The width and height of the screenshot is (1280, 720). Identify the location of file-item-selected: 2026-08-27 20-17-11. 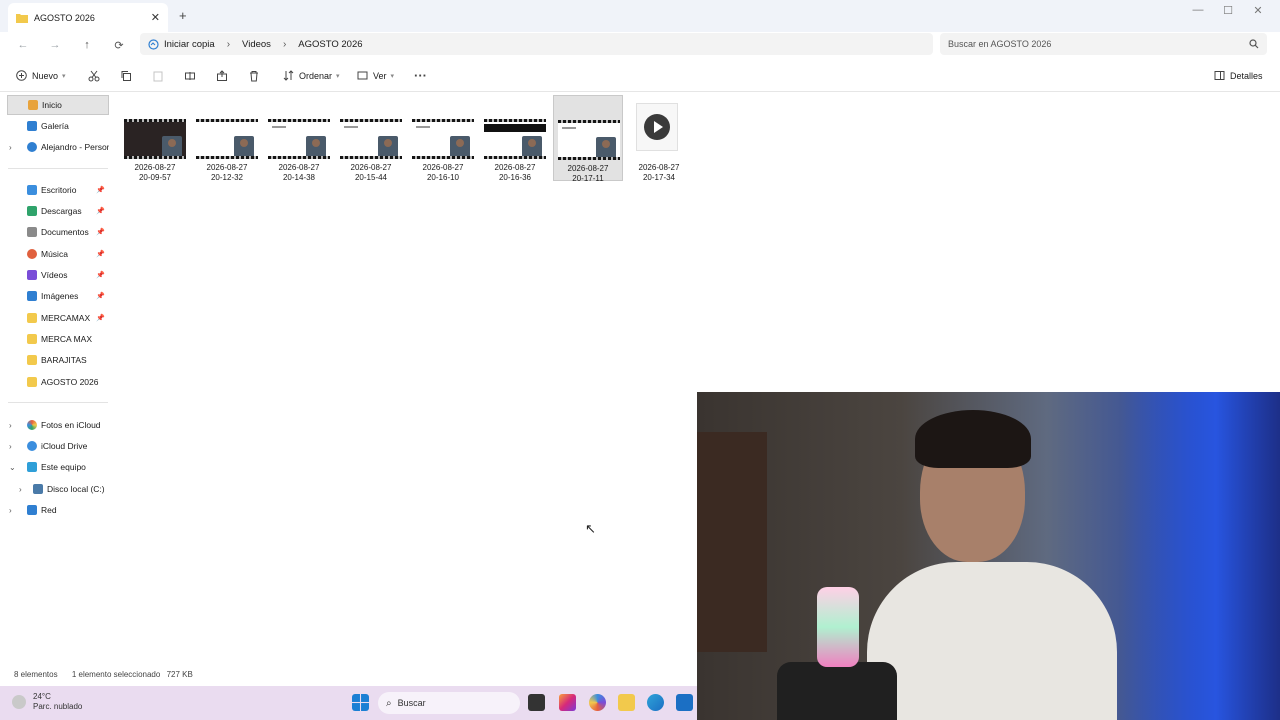
(588, 139).